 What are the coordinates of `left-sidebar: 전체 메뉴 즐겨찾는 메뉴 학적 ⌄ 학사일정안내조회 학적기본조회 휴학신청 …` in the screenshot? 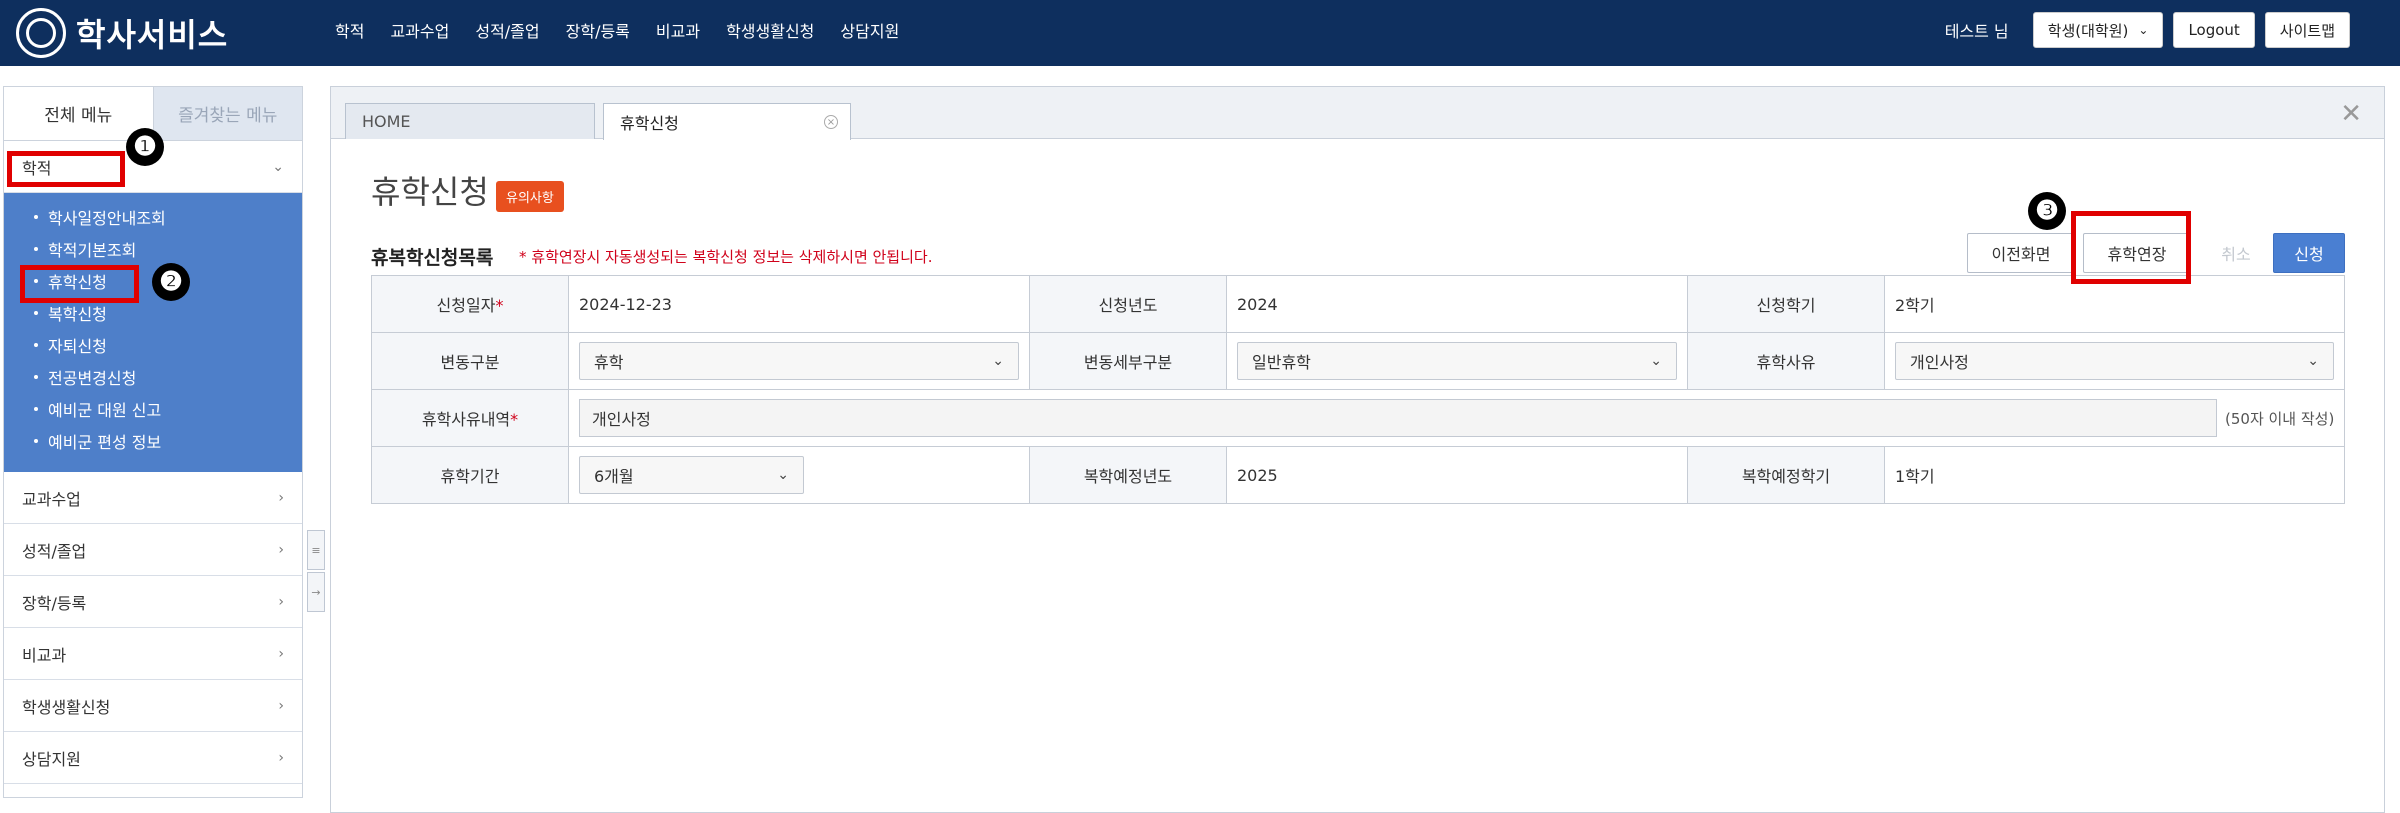 It's located at (153, 442).